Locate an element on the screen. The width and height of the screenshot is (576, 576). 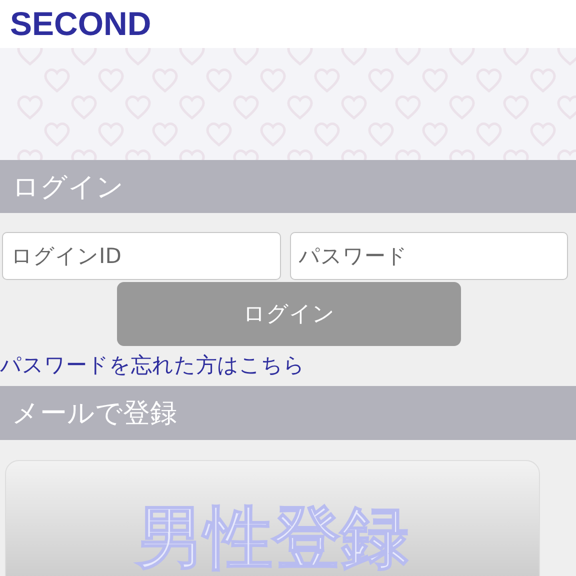
forgot-password-link: パスワードを忘れた方はこちら is located at coordinates (288, 365).